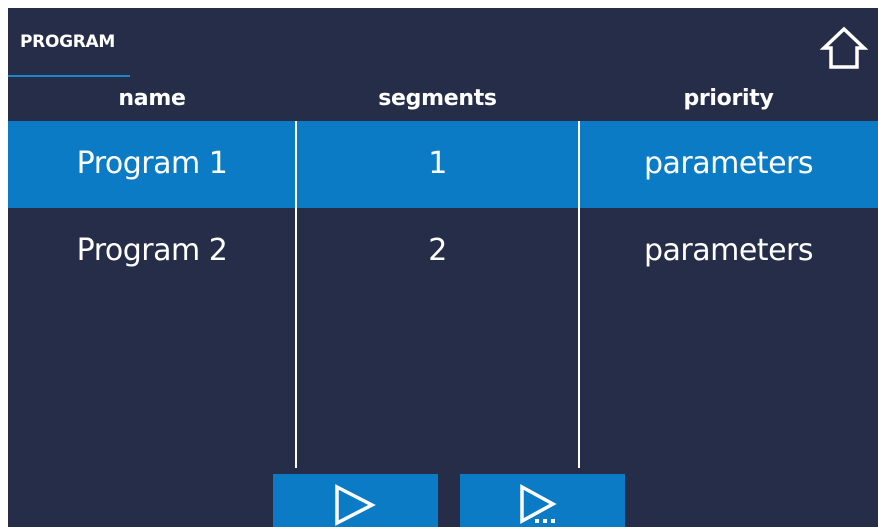  What do you see at coordinates (355, 505) in the screenshot?
I see `play-icon` at bounding box center [355, 505].